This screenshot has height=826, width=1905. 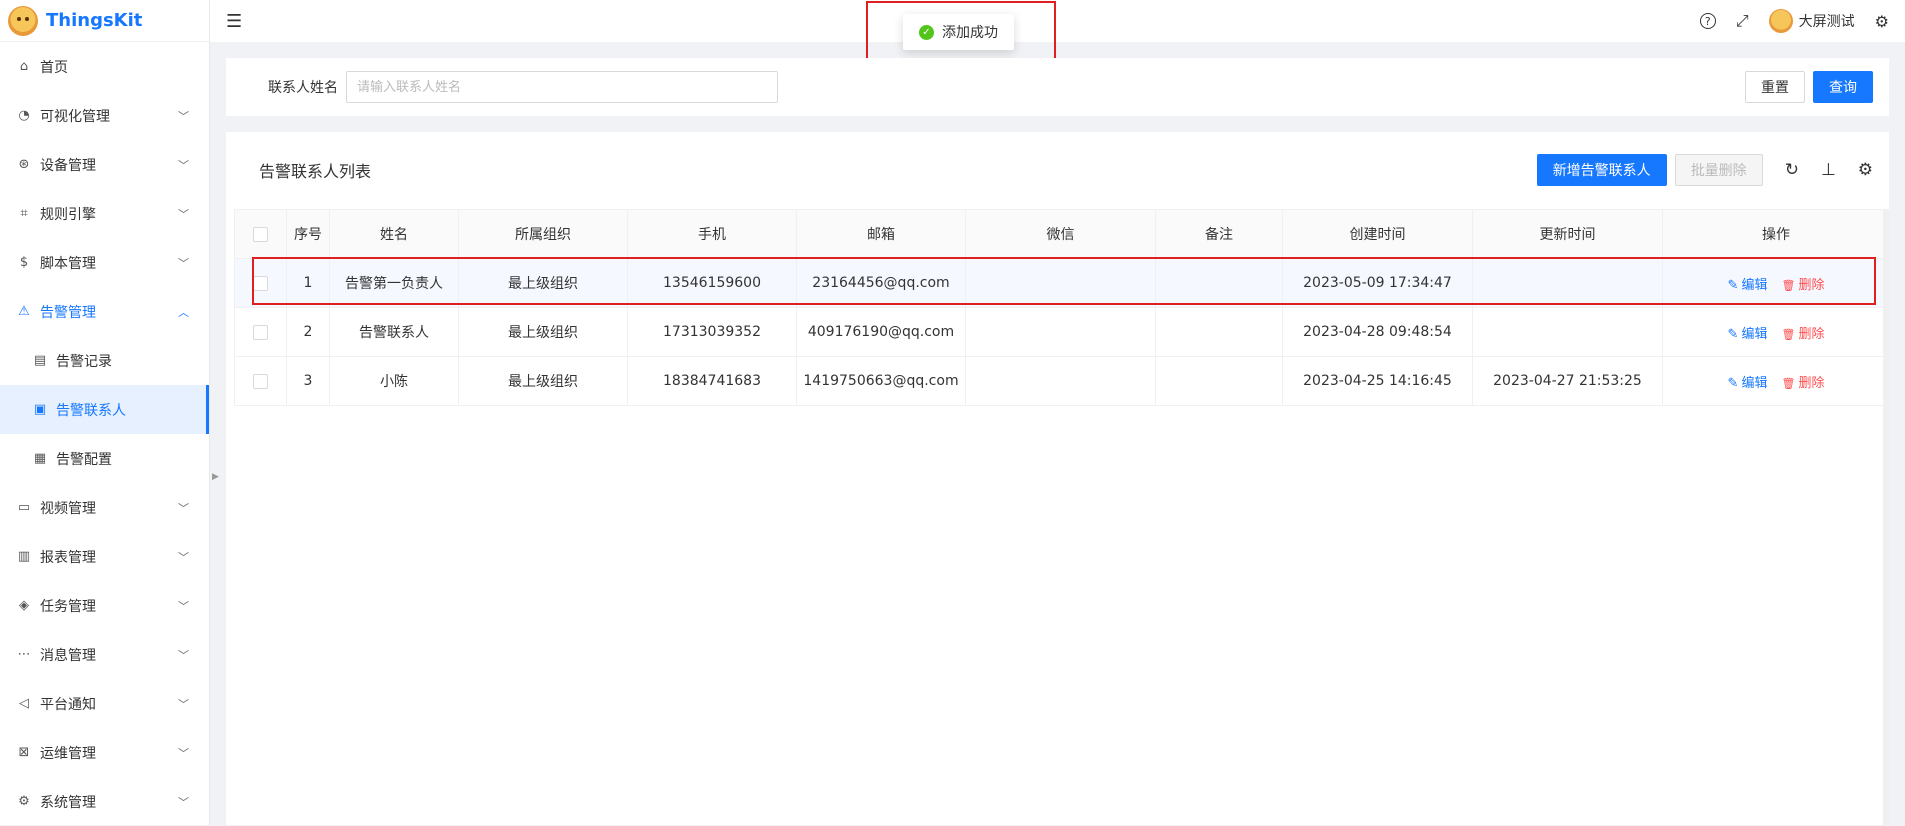 I want to click on sidebar-item-label: 任务管理, so click(x=68, y=606).